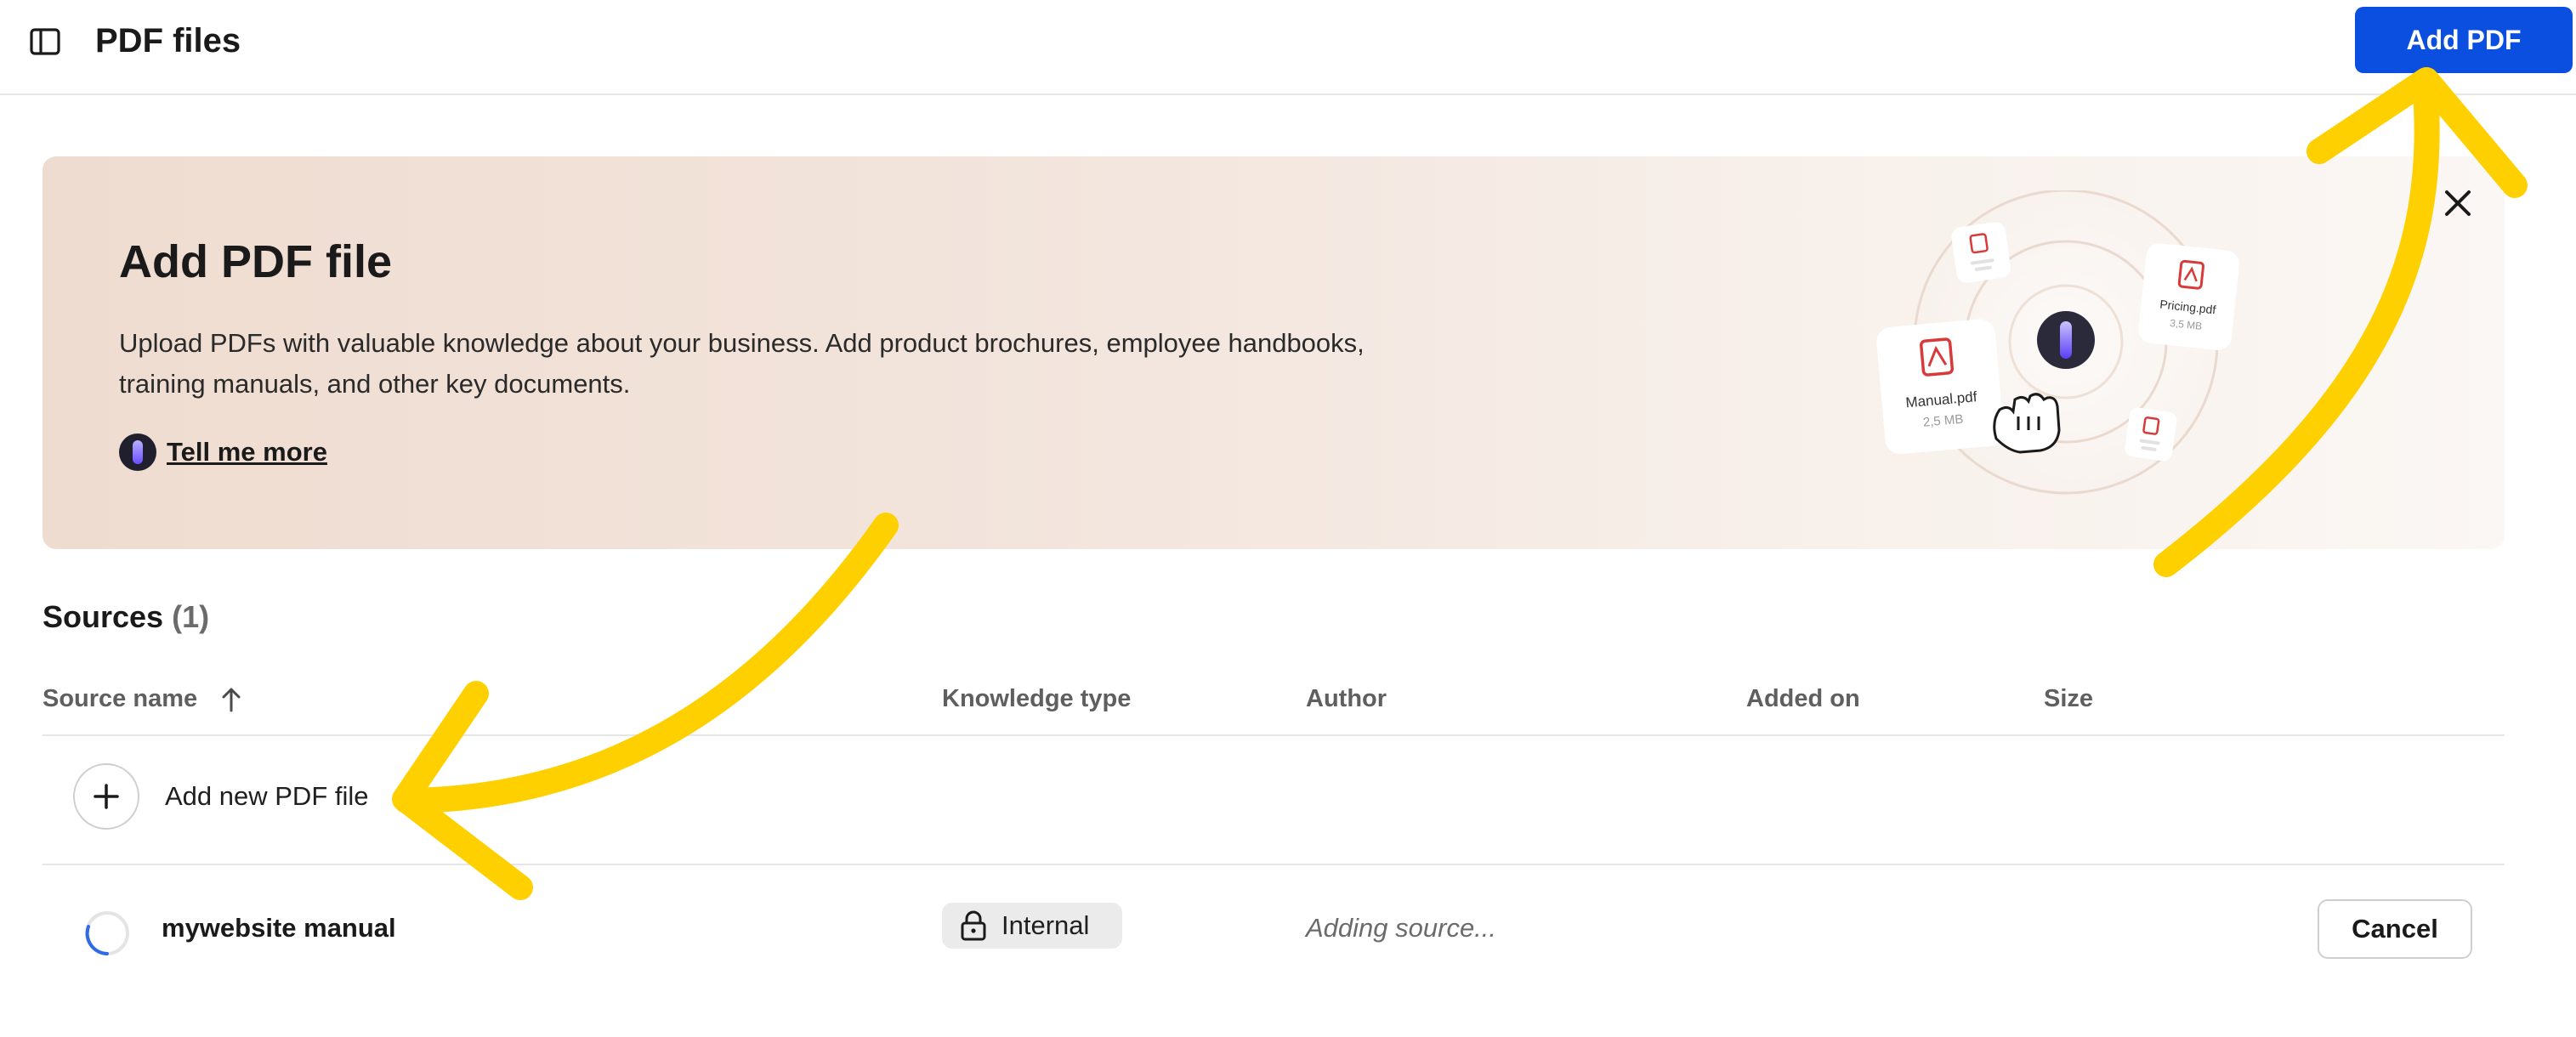  Describe the element at coordinates (647, 663) in the screenshot. I see `annotation-arrow-left` at that location.